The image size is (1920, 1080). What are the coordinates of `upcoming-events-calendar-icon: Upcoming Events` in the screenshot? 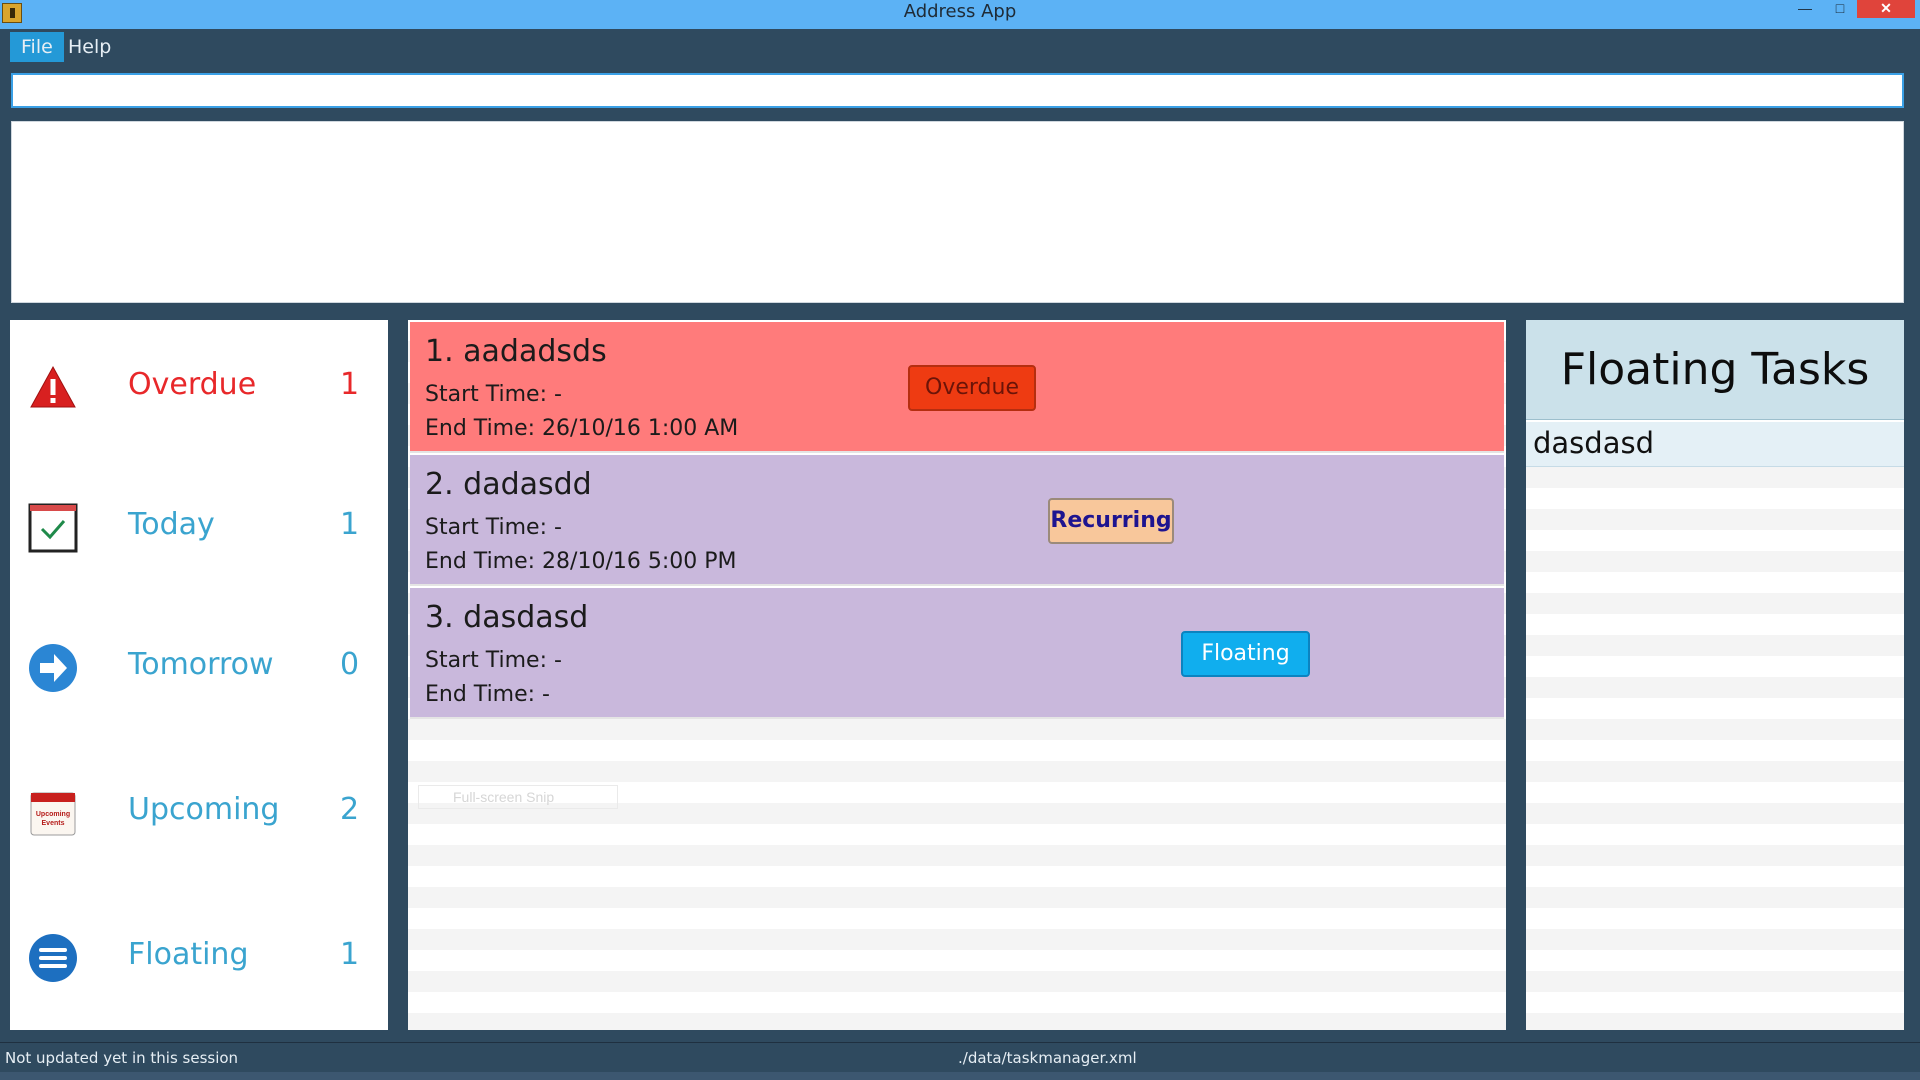 It's located at (53, 814).